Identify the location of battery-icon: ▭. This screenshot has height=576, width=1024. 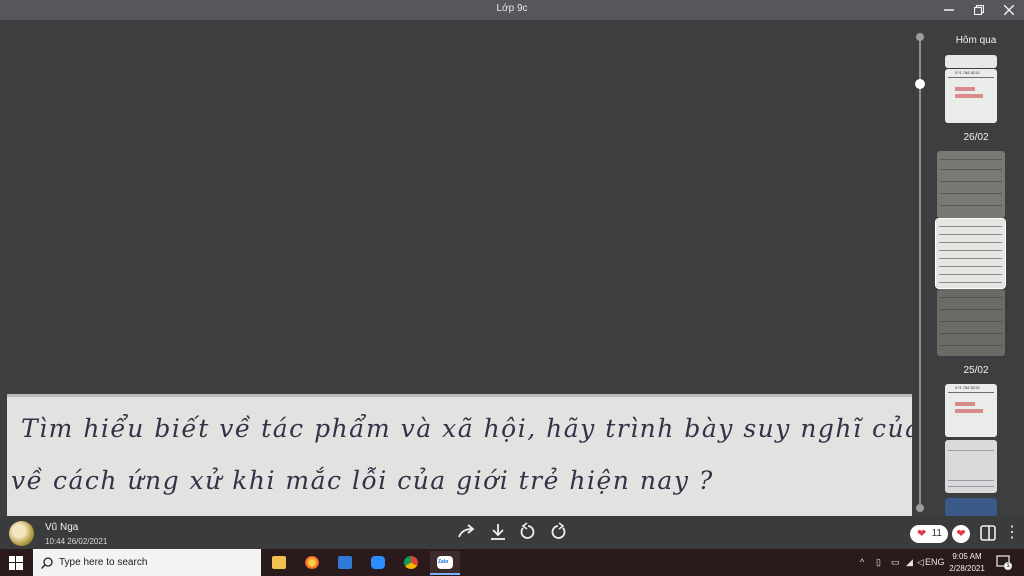
(895, 562).